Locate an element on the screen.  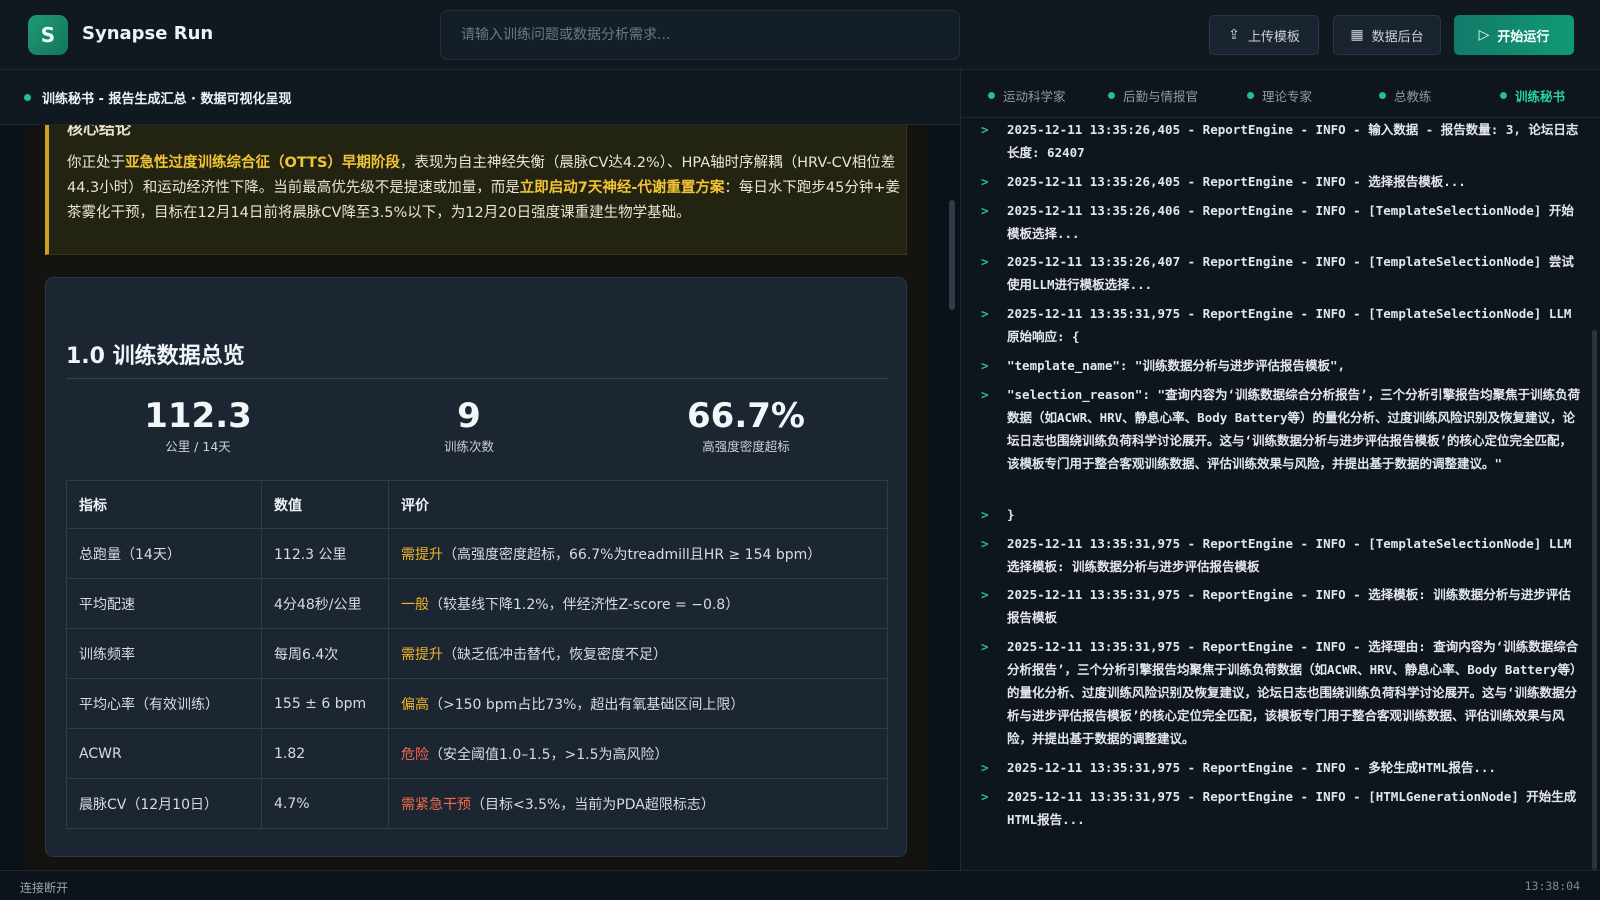
evaluation-note: （缺乏低冲击替代，恢复密度不足） is located at coordinates (555, 654).